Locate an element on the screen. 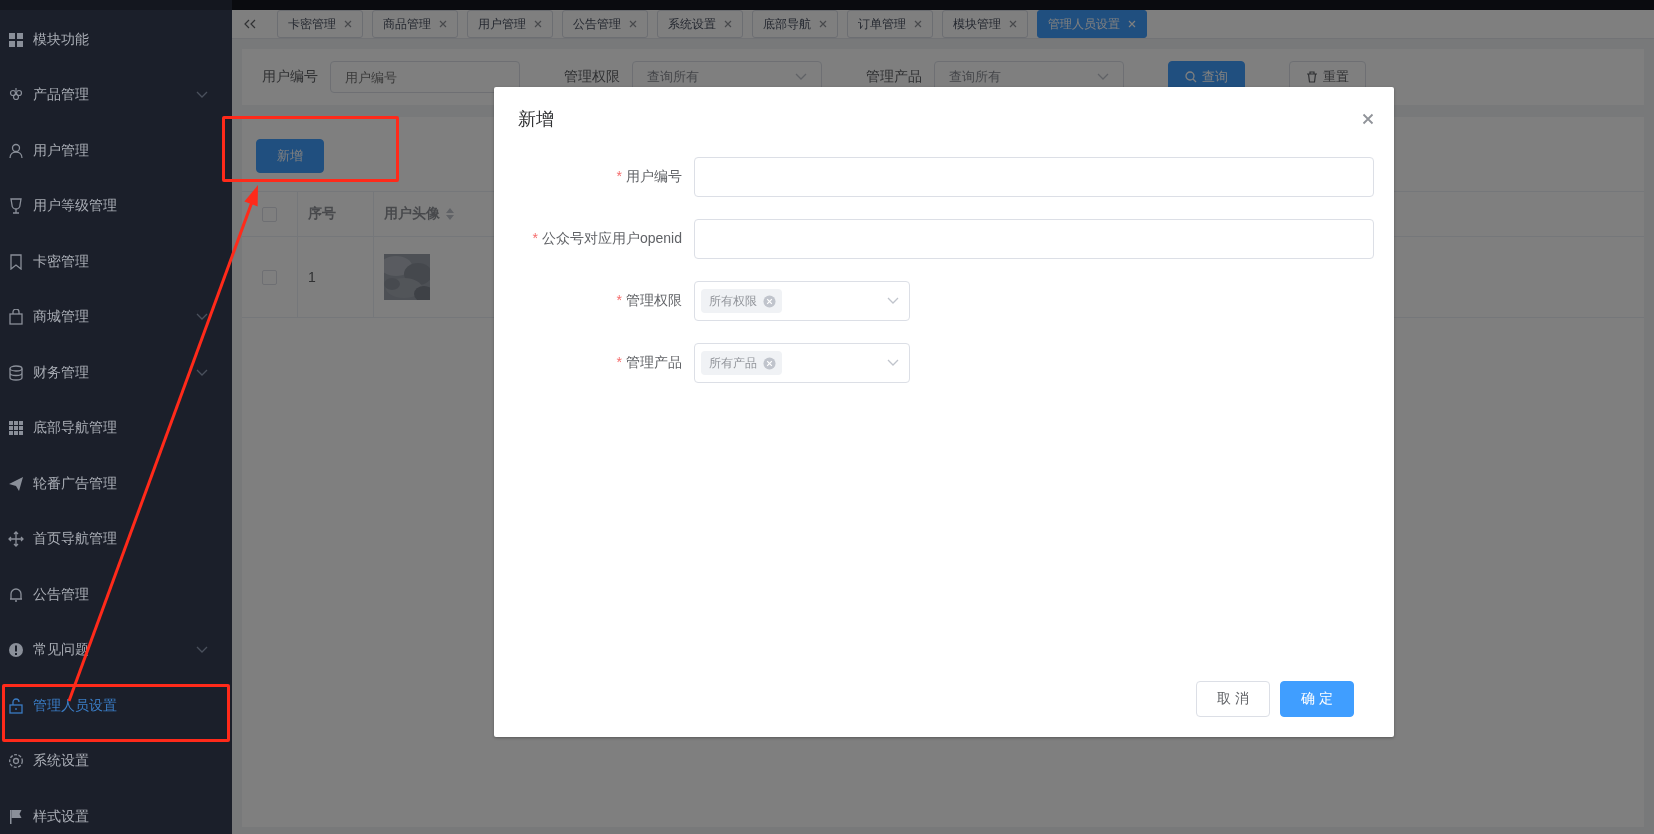 Image resolution: width=1654 pixels, height=834 pixels. sort-icon is located at coordinates (450, 214).